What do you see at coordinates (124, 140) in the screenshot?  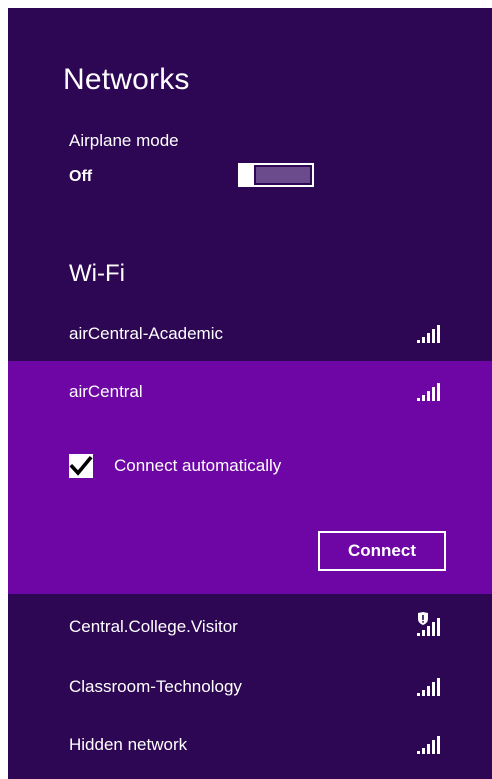 I see `airplane-mode-label: Airplane mode` at bounding box center [124, 140].